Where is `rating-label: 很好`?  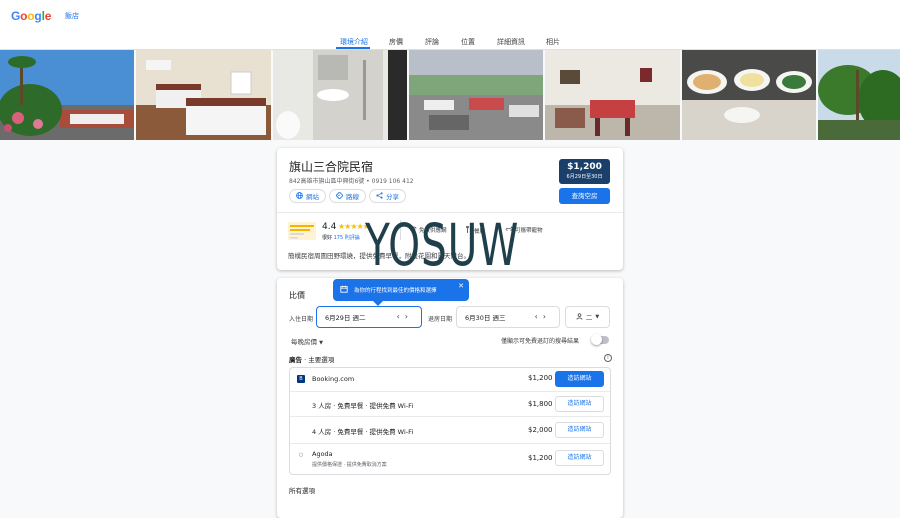 rating-label: 很好 is located at coordinates (327, 238).